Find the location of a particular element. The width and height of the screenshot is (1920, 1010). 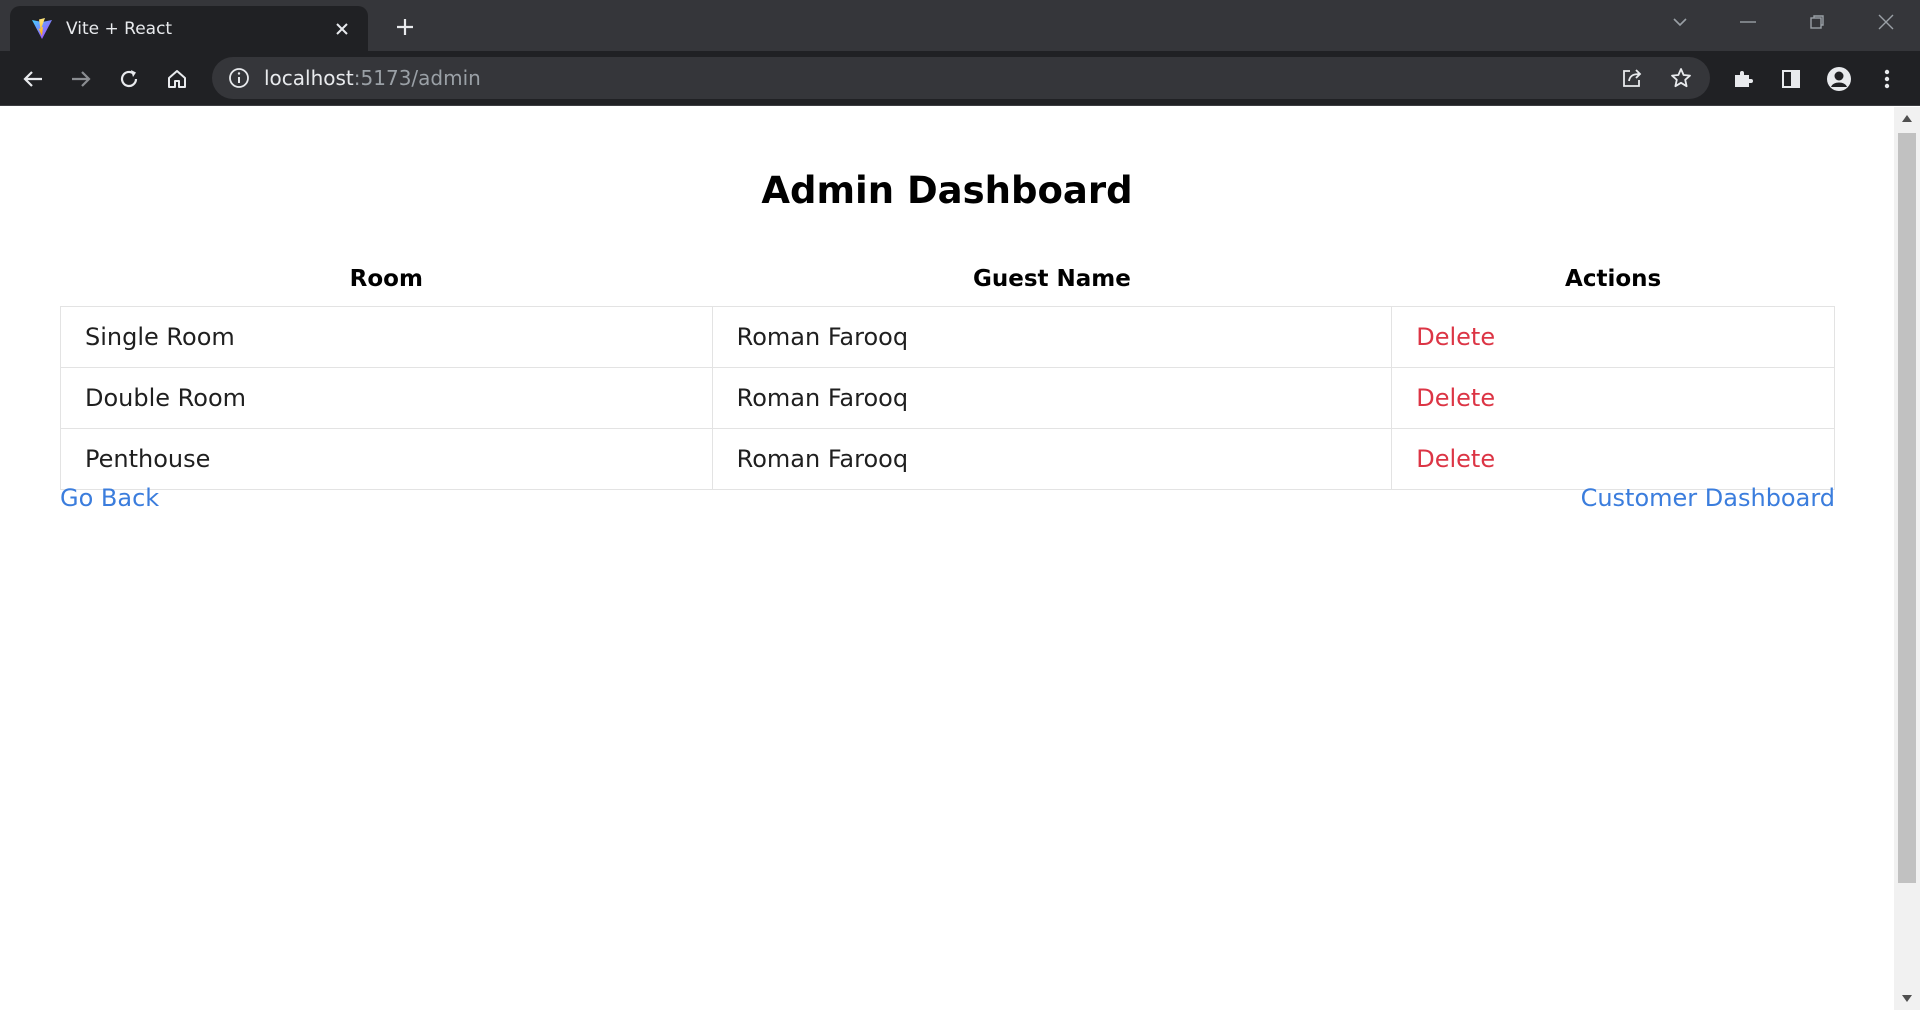

extensions-puzzle-icon is located at coordinates (1743, 79).